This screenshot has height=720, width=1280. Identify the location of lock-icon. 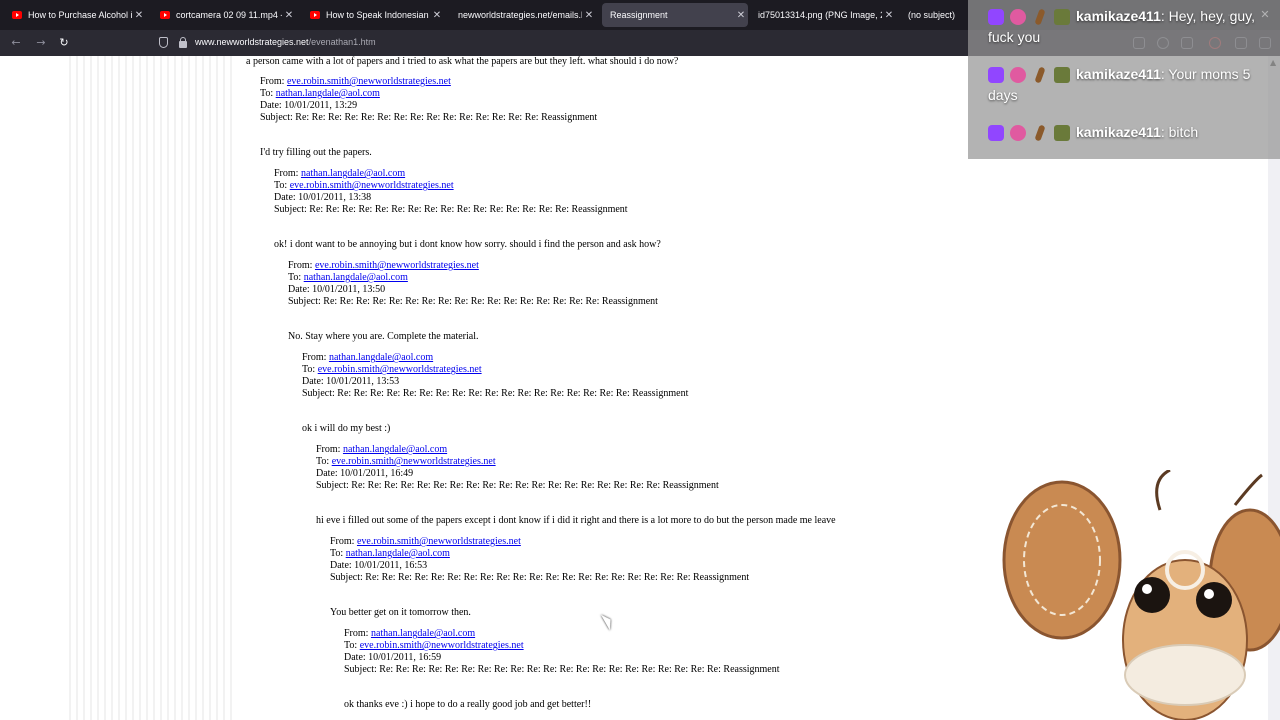
(183, 42).